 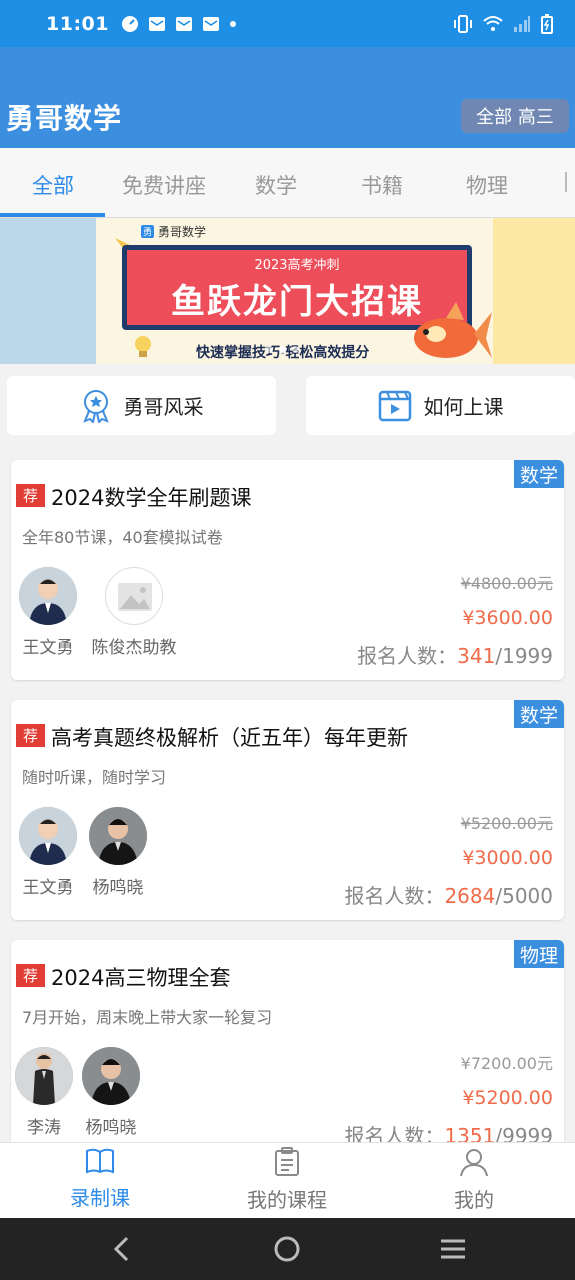 What do you see at coordinates (487, 185) in the screenshot?
I see `tab-physics: 物理` at bounding box center [487, 185].